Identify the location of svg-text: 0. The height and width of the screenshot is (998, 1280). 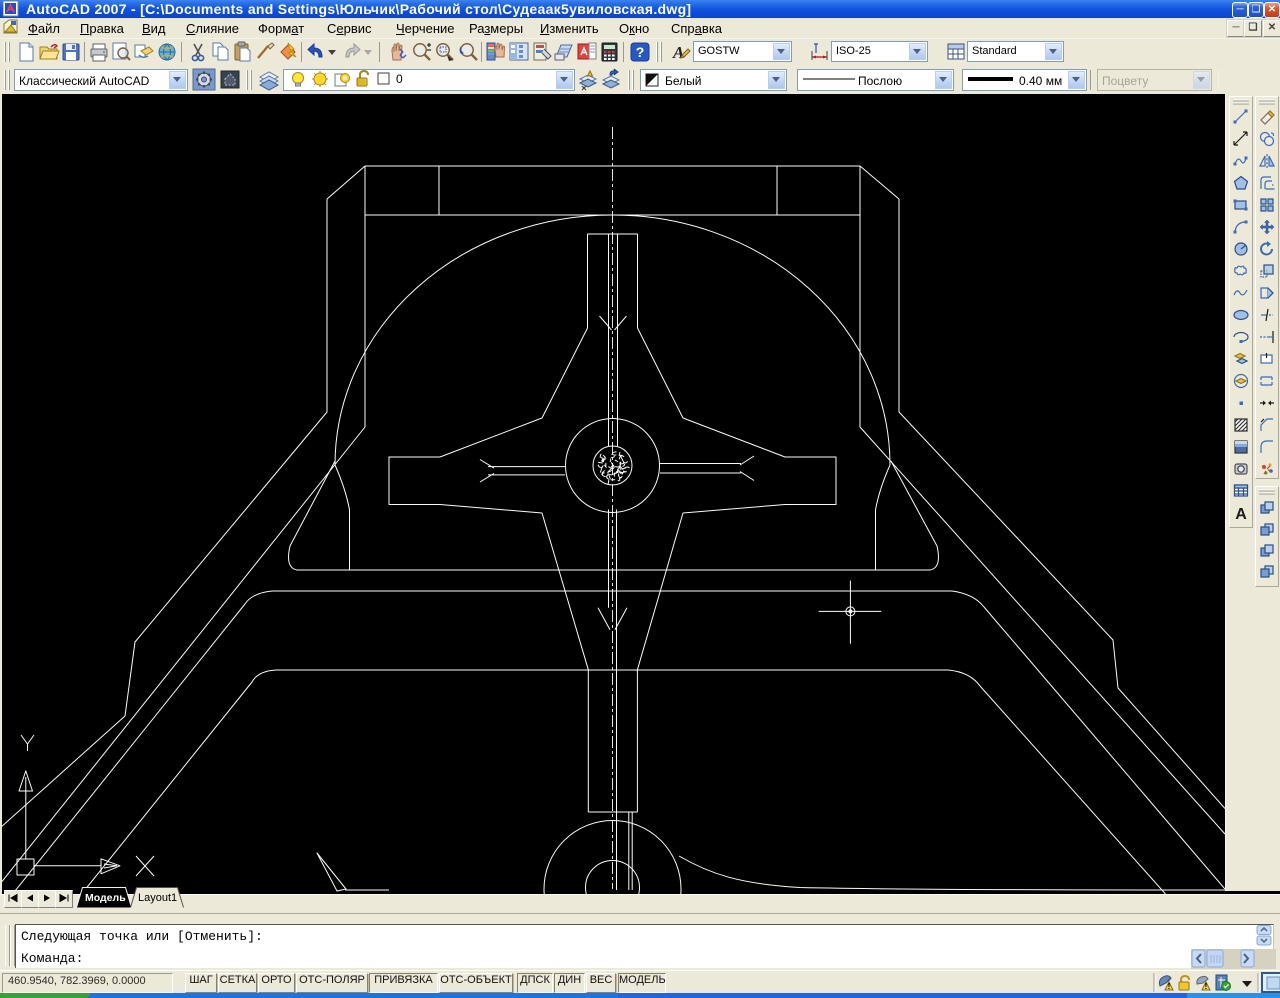
(399, 79).